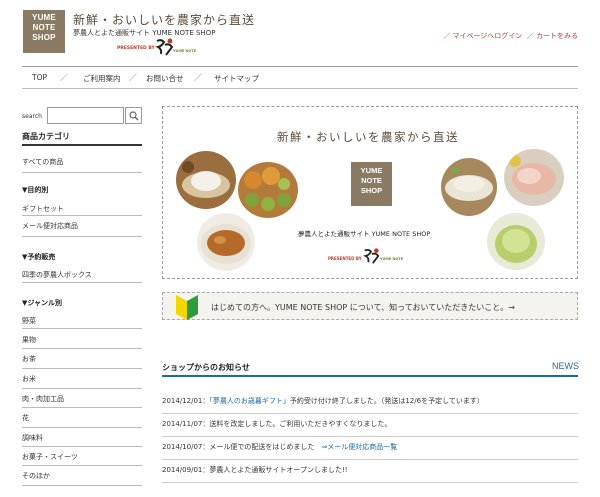 The width and height of the screenshot is (600, 497). Describe the element at coordinates (392, 259) in the screenshot. I see `banner-presented-brand: YUME NOTE` at that location.